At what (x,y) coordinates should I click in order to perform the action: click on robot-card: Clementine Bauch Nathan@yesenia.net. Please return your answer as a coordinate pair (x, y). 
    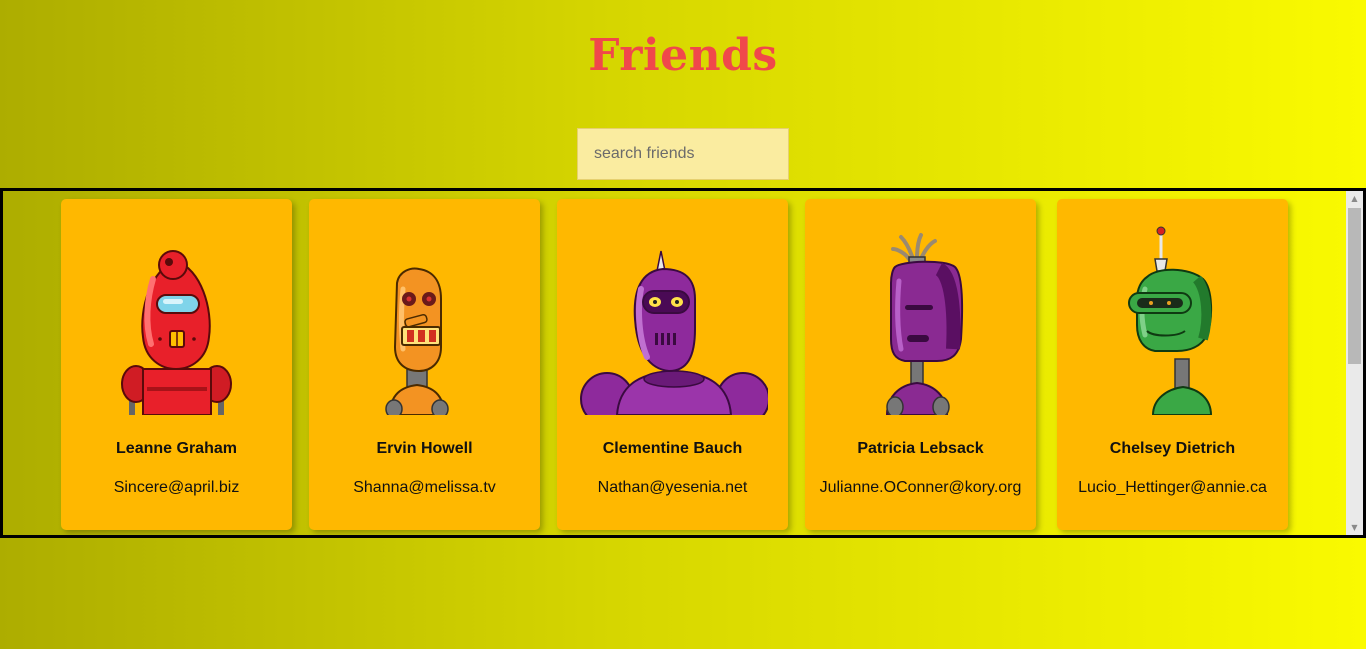
    Looking at the image, I should click on (672, 364).